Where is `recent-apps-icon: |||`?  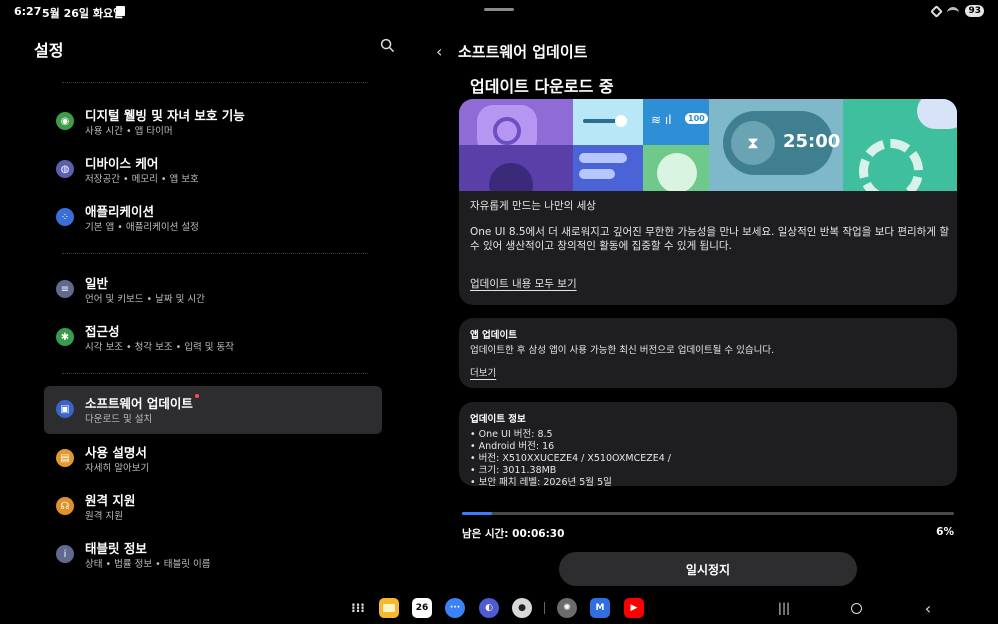 recent-apps-icon: ||| is located at coordinates (784, 608).